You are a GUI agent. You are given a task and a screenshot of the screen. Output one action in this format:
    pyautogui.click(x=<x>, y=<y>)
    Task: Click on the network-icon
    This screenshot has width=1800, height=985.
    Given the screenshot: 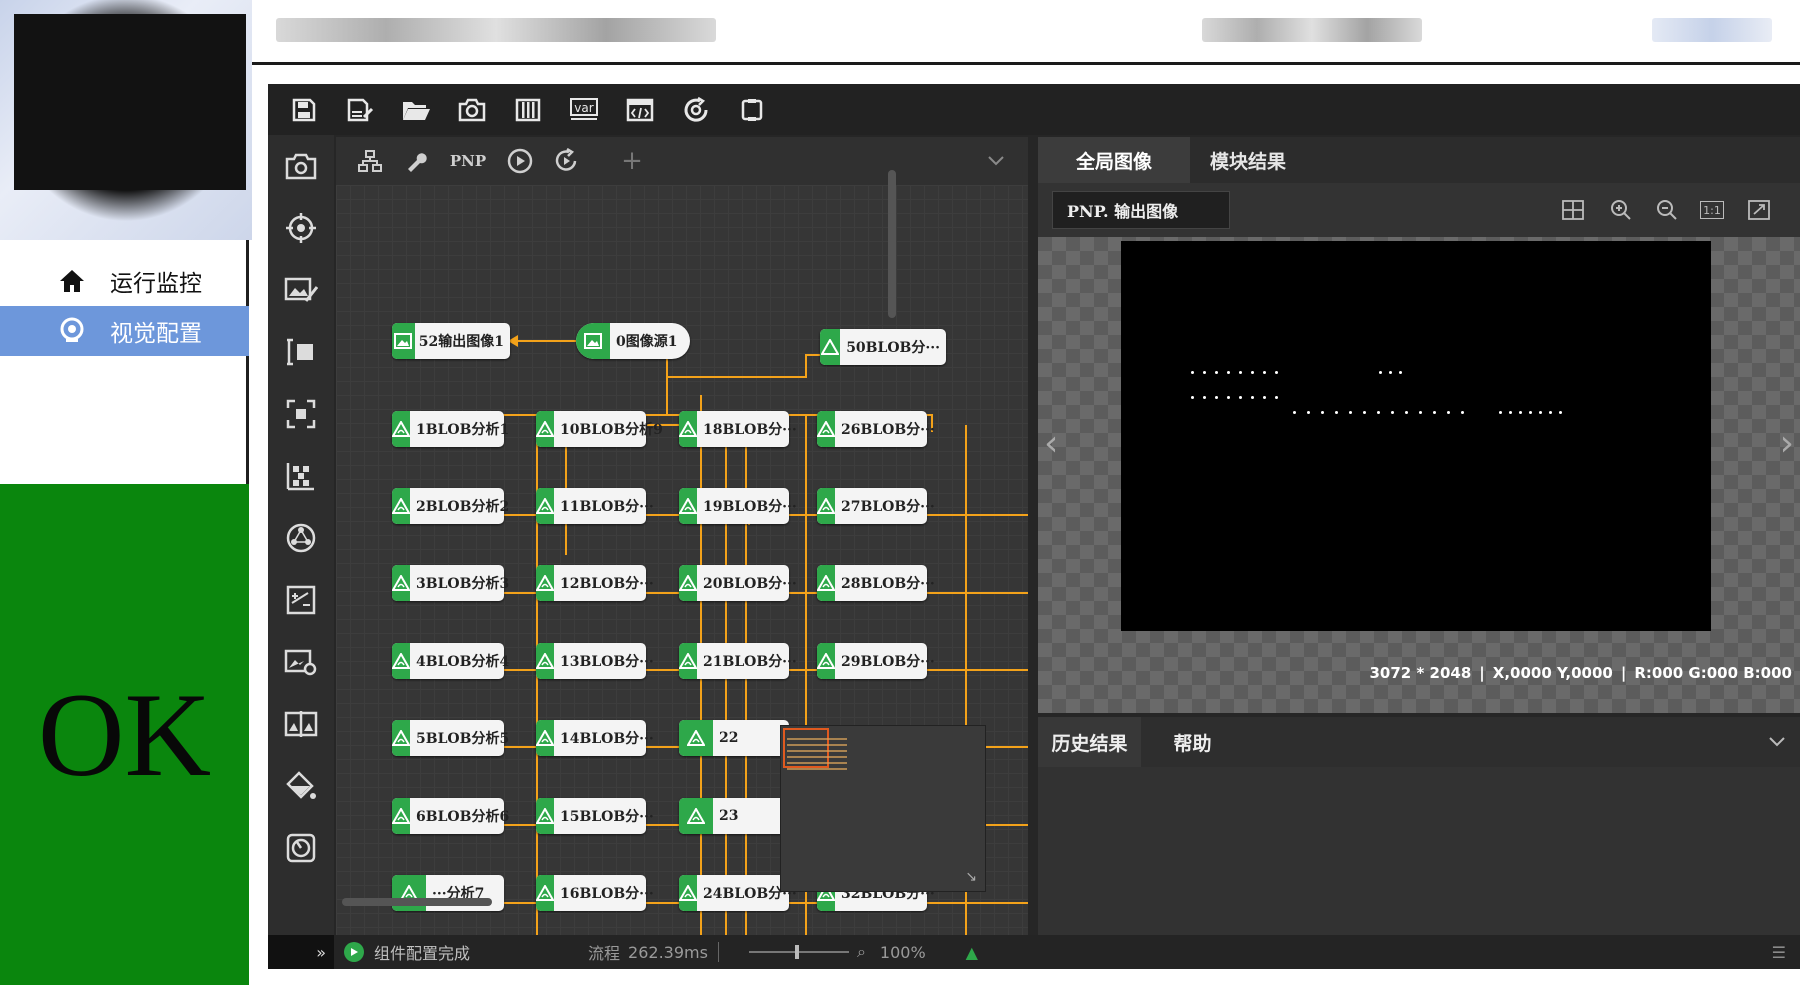 What is the action you would take?
    pyautogui.click(x=301, y=538)
    